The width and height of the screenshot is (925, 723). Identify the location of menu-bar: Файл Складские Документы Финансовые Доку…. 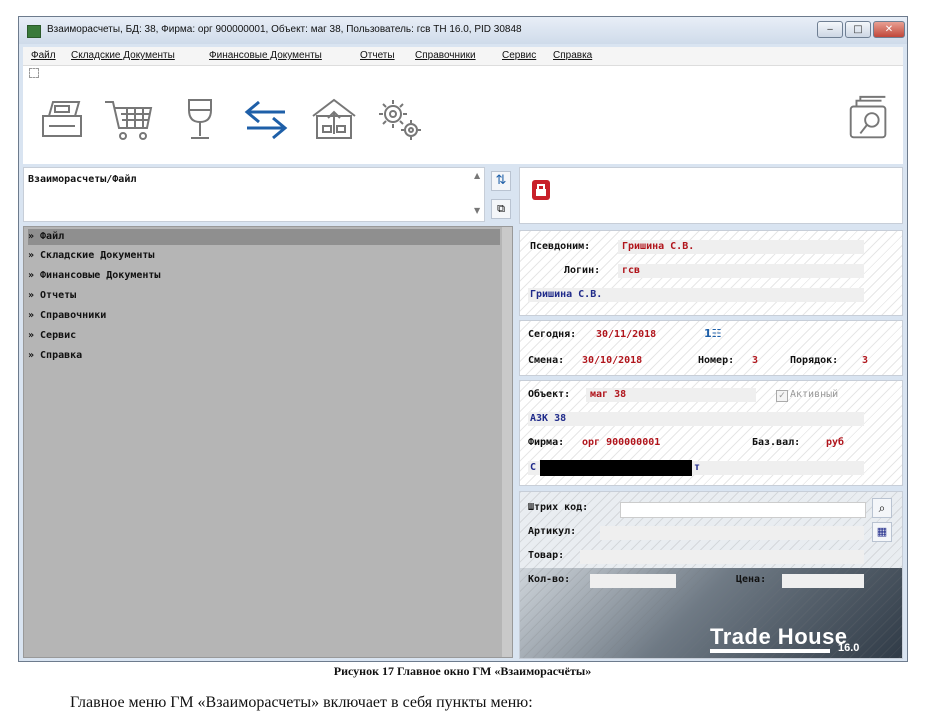
(463, 56).